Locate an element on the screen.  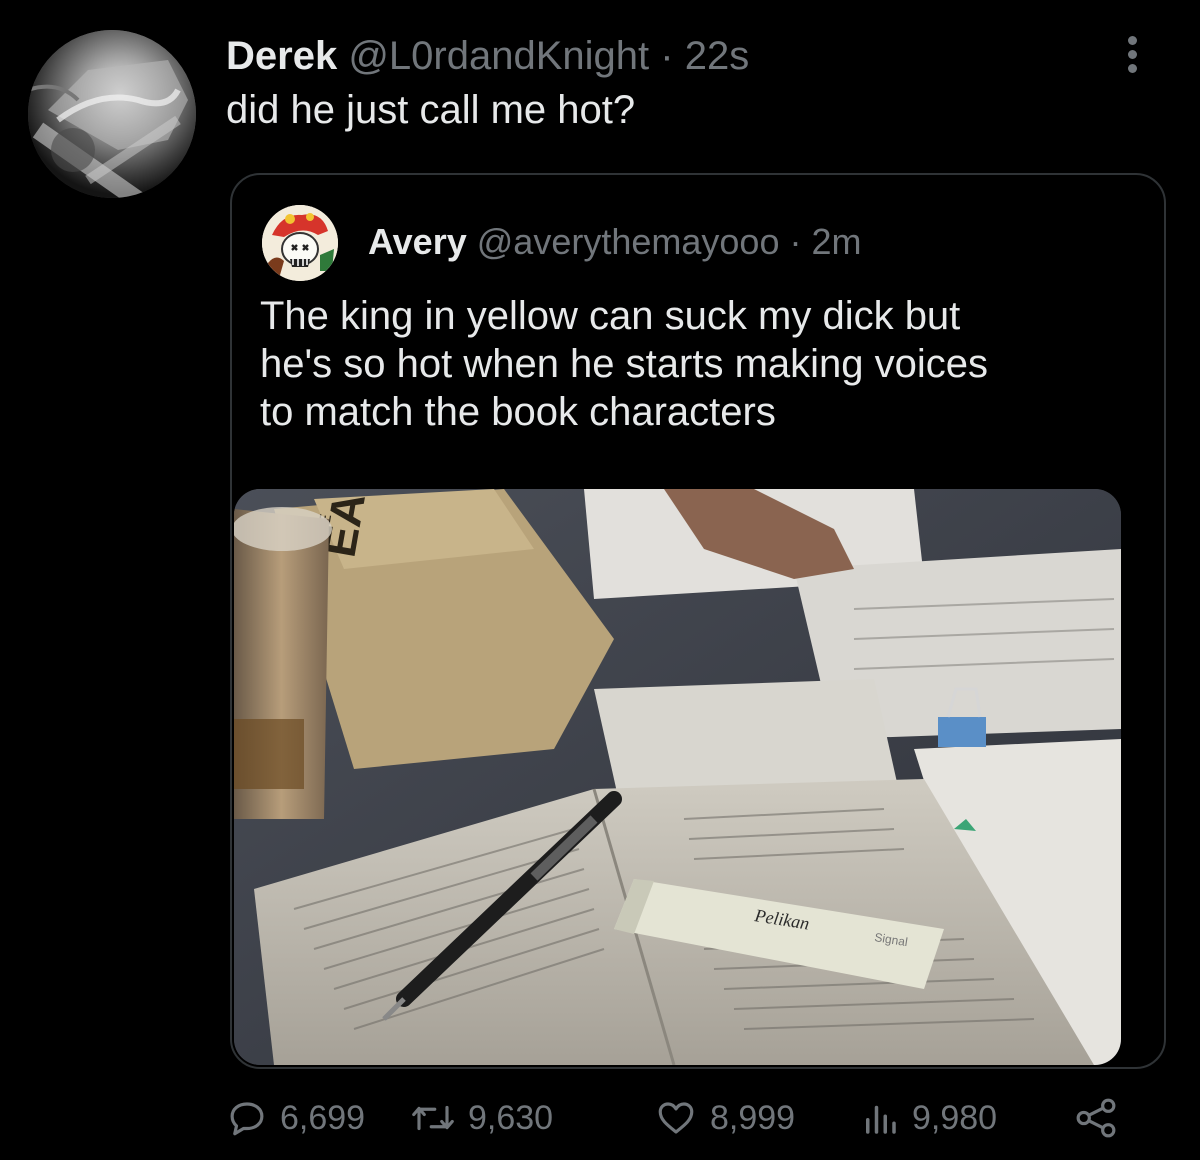
author-handle: @L0rdandKnight is located at coordinates (498, 56).